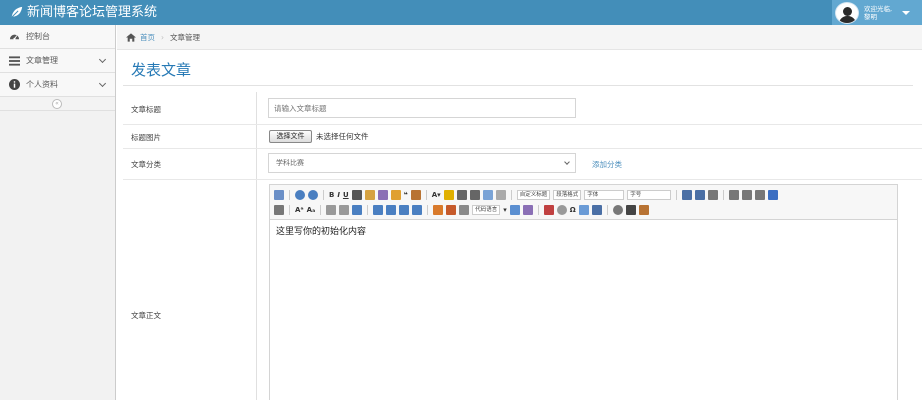  What do you see at coordinates (356, 195) in the screenshot?
I see `strikethrough-icon` at bounding box center [356, 195].